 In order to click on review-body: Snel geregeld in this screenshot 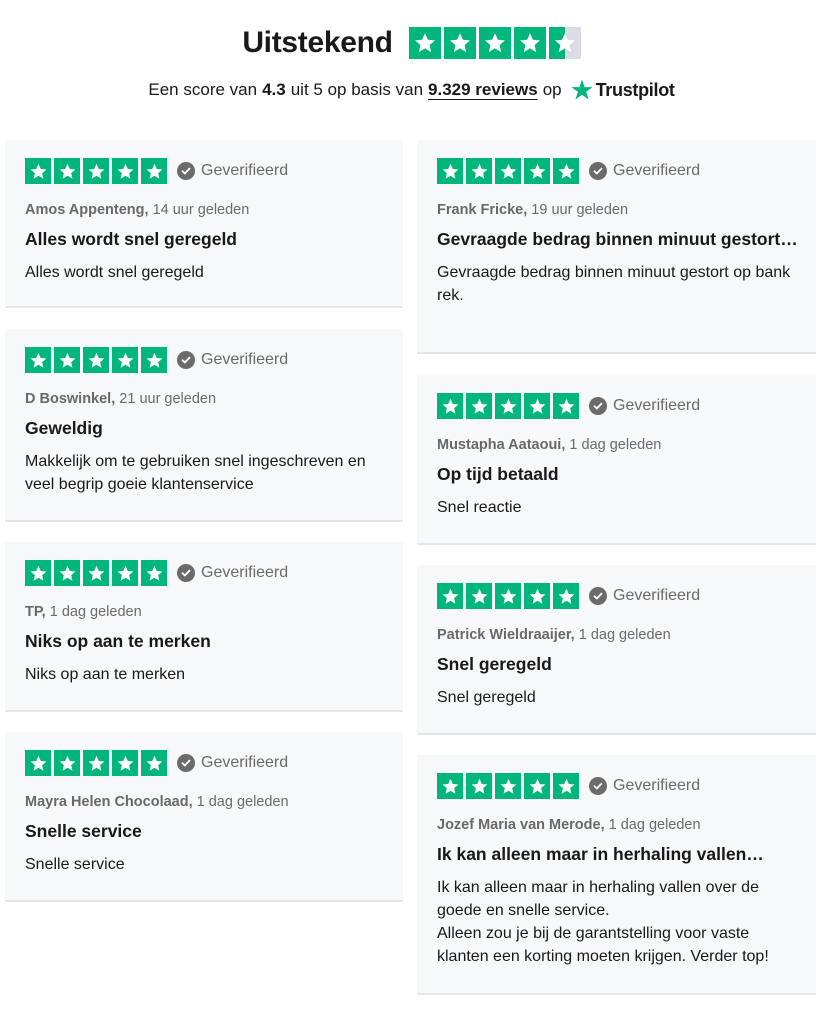, I will do `click(486, 697)`.